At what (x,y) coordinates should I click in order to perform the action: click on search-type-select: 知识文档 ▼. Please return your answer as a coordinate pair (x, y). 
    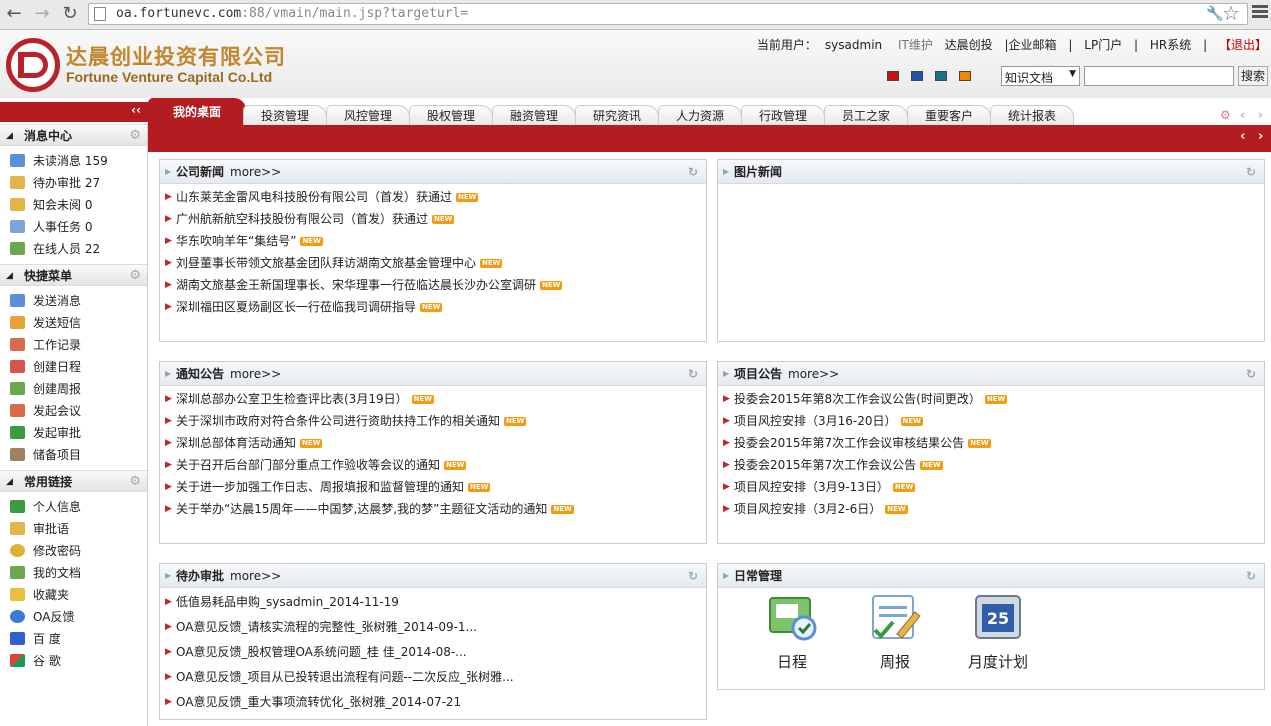
    Looking at the image, I should click on (1040, 76).